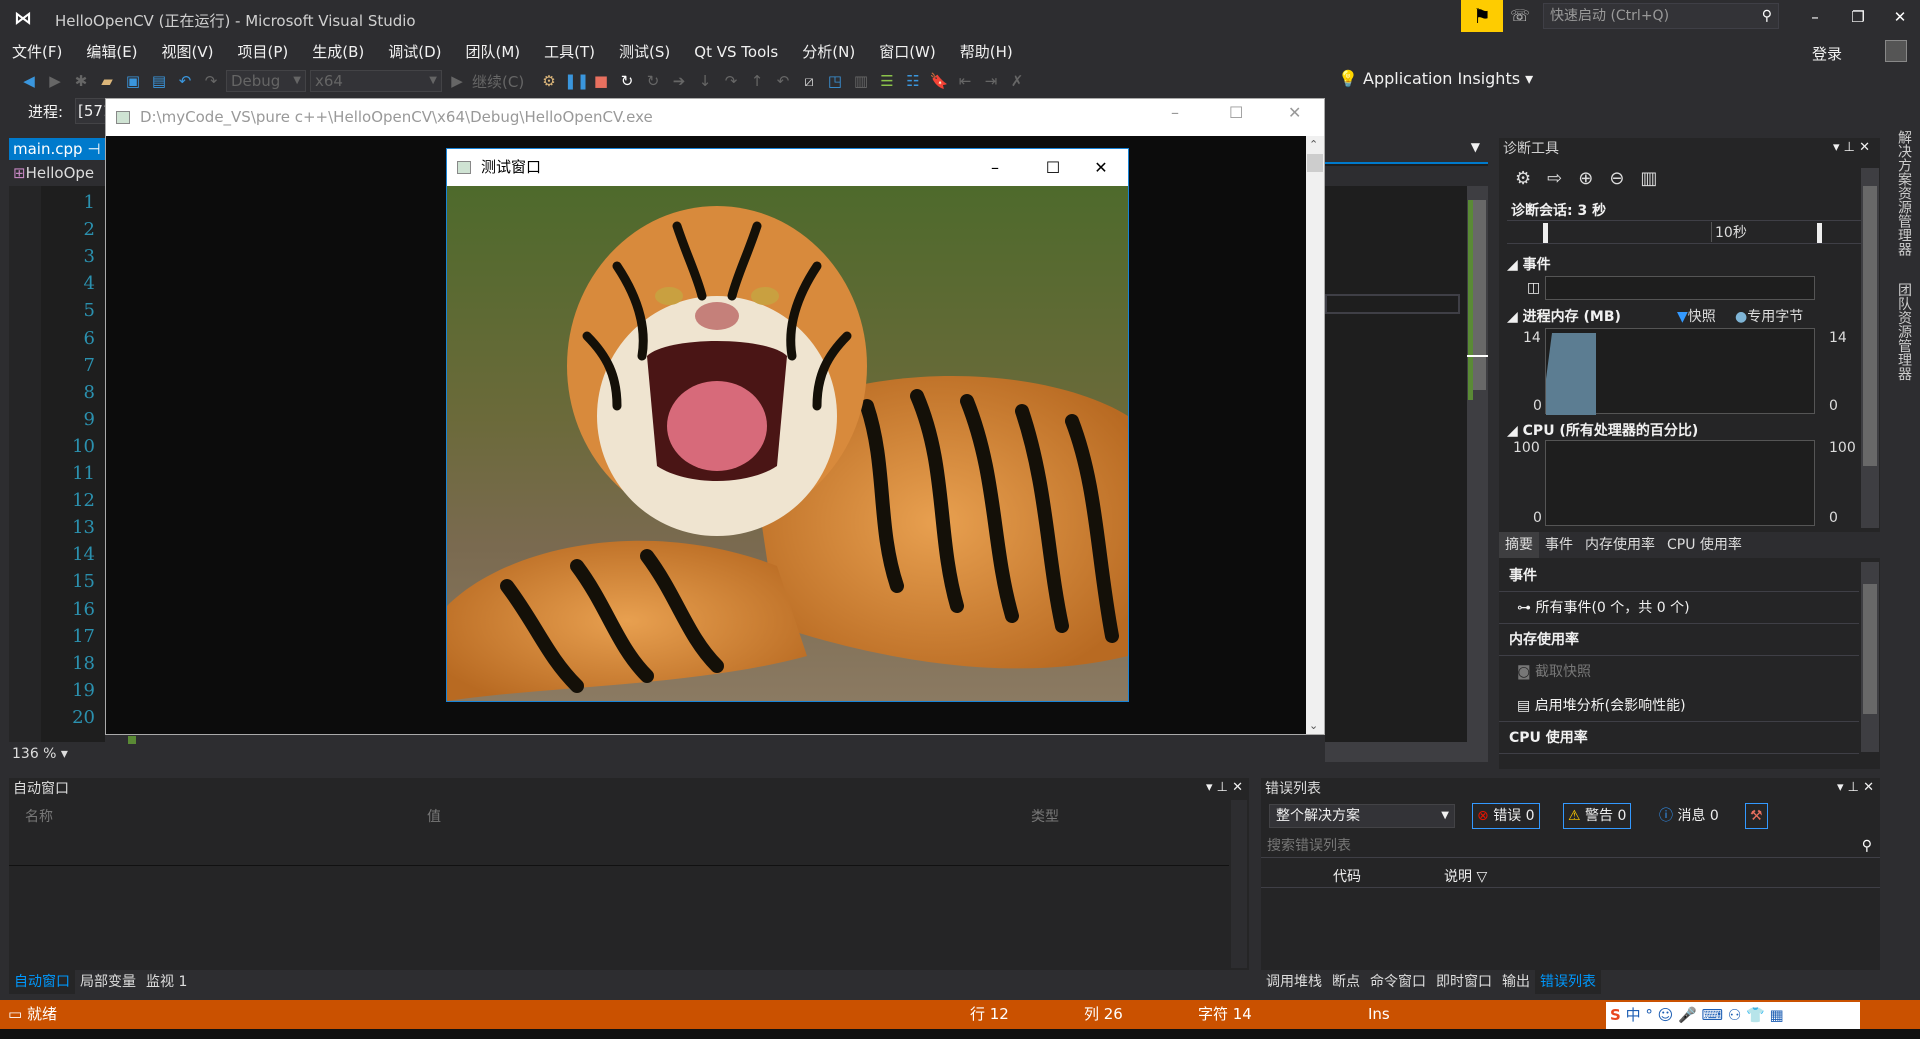 This screenshot has height=1039, width=1920. Describe the element at coordinates (601, 81) in the screenshot. I see `stop-icon: ■` at that location.